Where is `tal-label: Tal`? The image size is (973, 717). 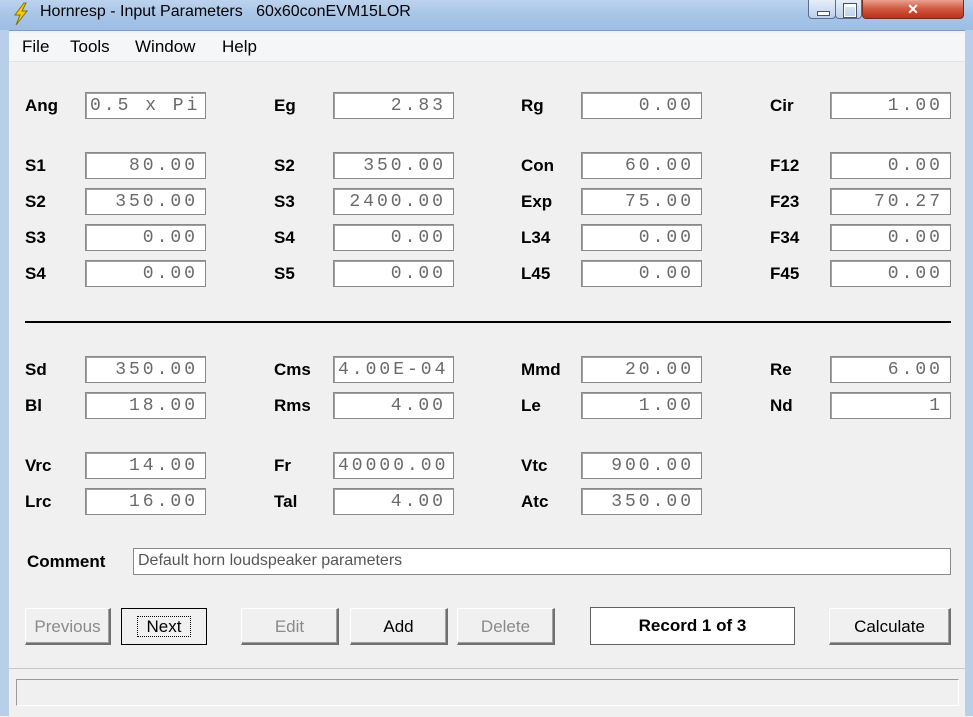 tal-label: Tal is located at coordinates (286, 501).